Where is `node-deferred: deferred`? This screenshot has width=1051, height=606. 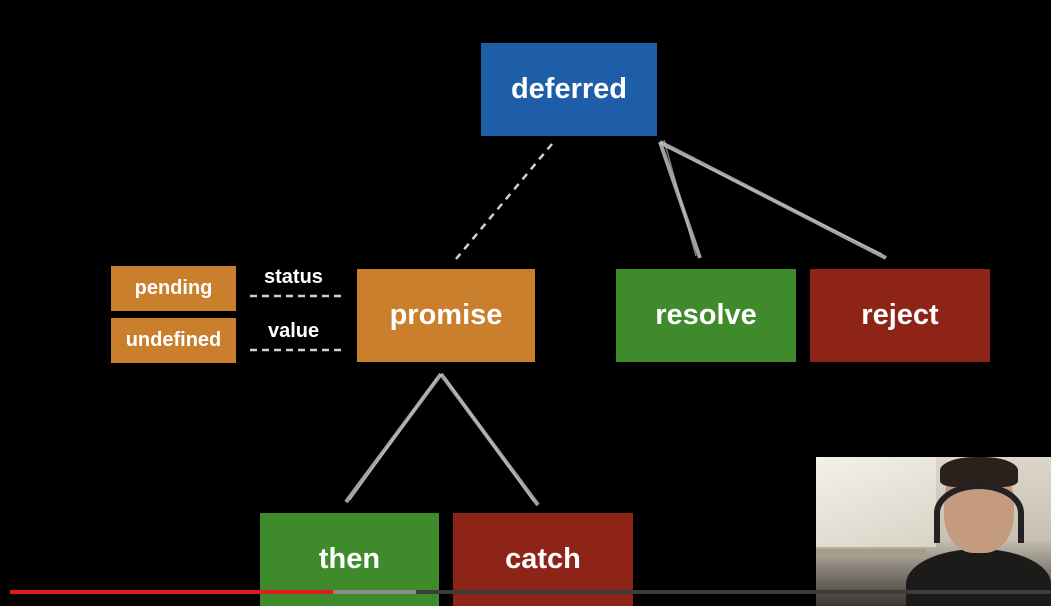
node-deferred: deferred is located at coordinates (569, 89).